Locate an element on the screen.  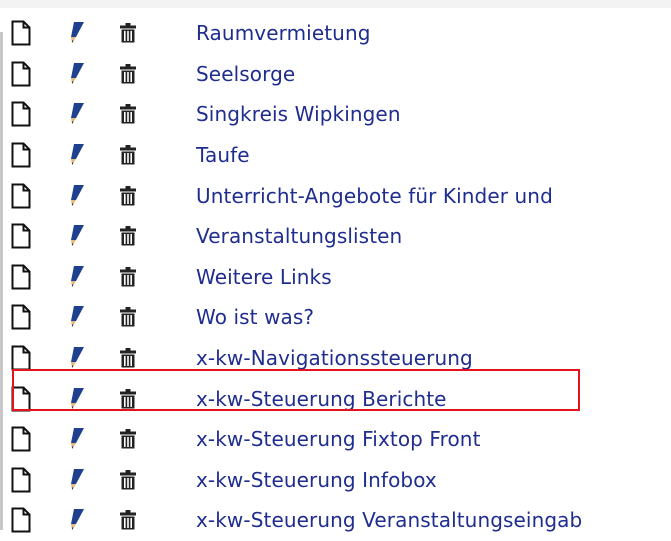
list-row-highlighted: x-kw-Steuerung Berichte is located at coordinates (335, 398).